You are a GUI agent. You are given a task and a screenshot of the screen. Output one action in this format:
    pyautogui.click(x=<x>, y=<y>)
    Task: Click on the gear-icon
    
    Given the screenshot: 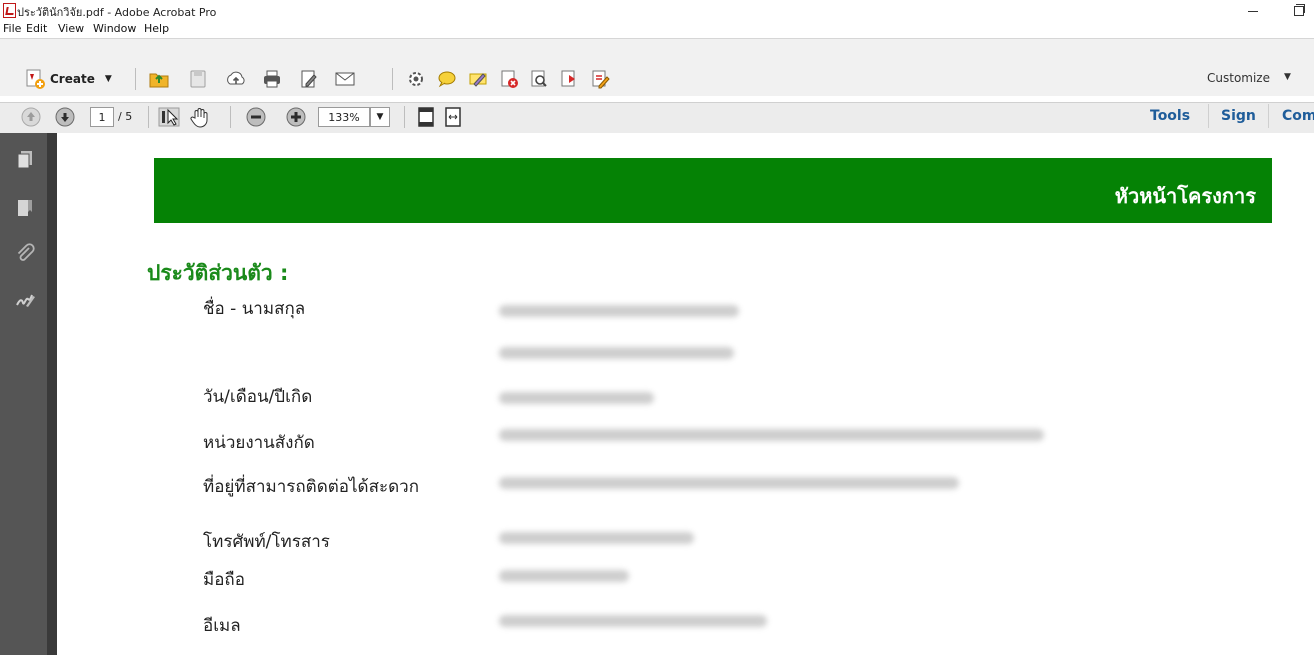 What is the action you would take?
    pyautogui.click(x=416, y=79)
    